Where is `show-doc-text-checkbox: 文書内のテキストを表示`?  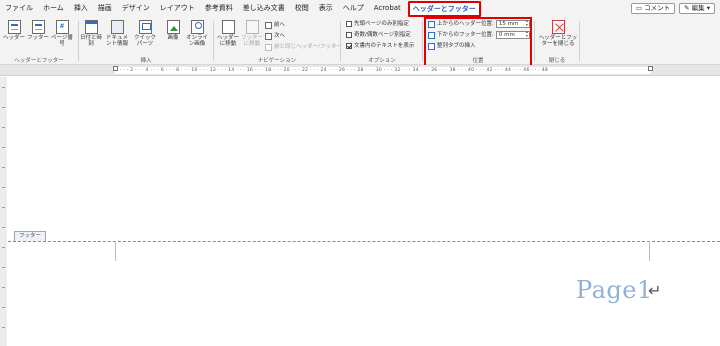 show-doc-text-checkbox: 文書内のテキストを表示 is located at coordinates (380, 46).